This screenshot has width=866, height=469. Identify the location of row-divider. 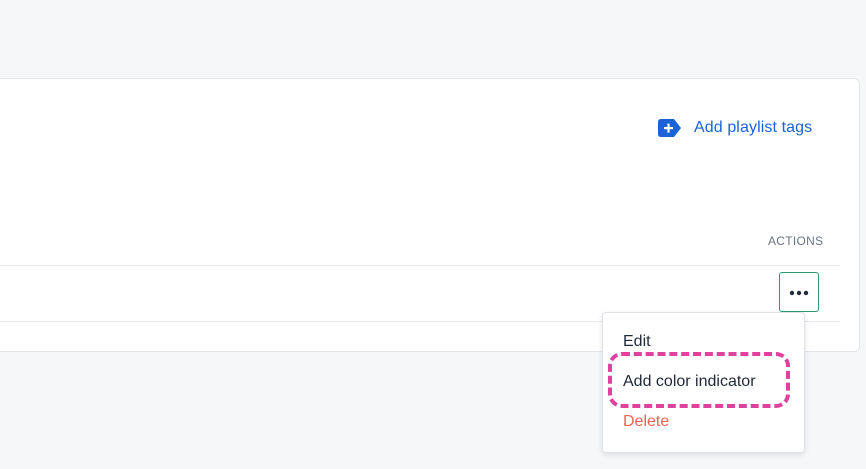
(420, 265).